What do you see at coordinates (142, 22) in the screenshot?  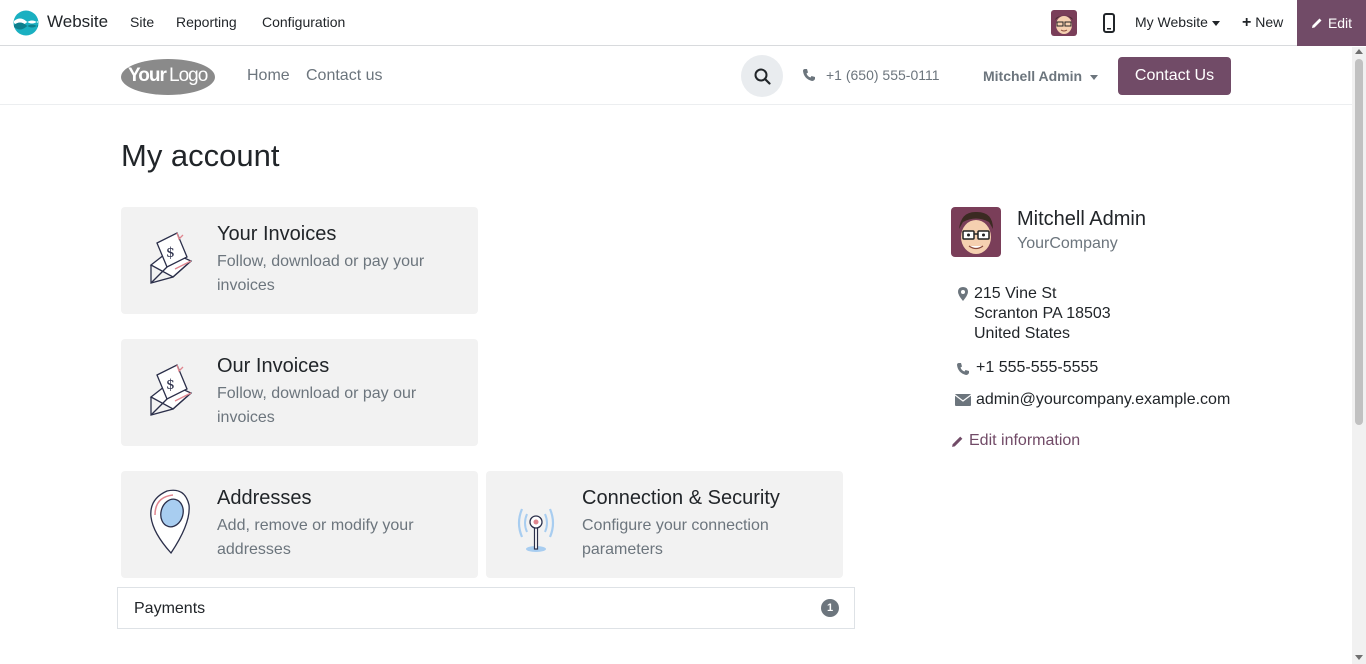 I see `menu-site: Site` at bounding box center [142, 22].